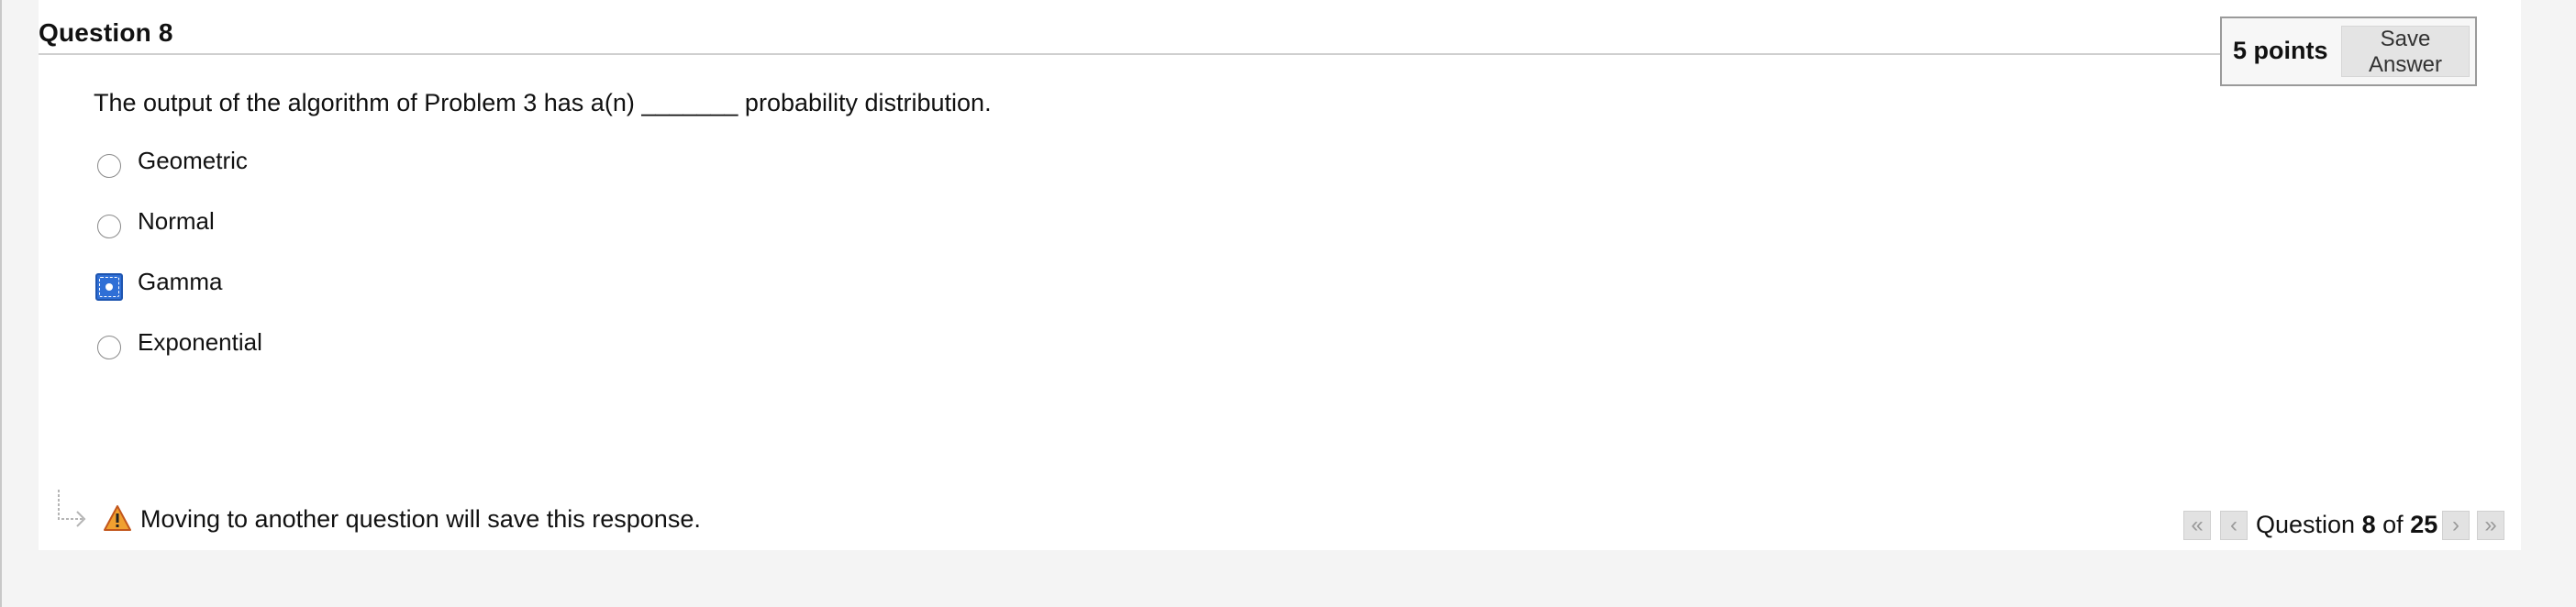  What do you see at coordinates (1, 303) in the screenshot?
I see `page-left-border` at bounding box center [1, 303].